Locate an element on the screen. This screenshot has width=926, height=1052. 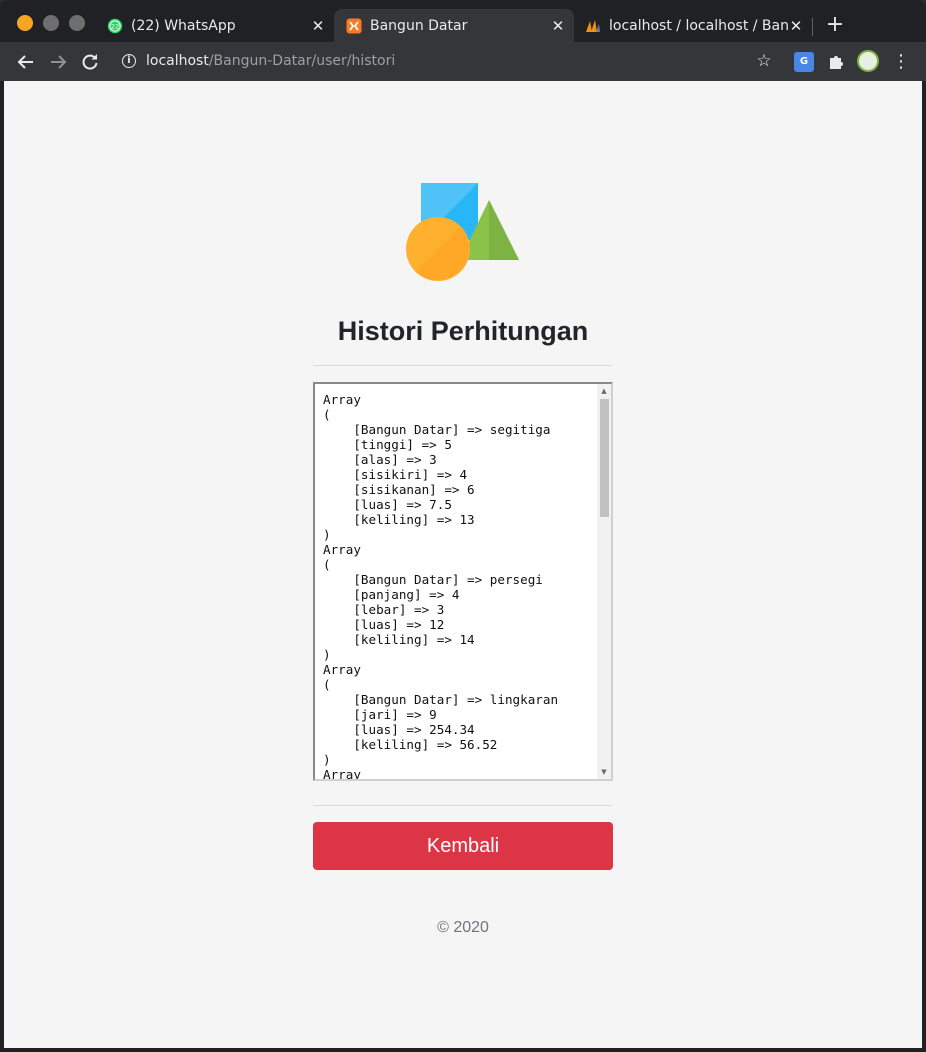
tab-separator is located at coordinates (812, 27).